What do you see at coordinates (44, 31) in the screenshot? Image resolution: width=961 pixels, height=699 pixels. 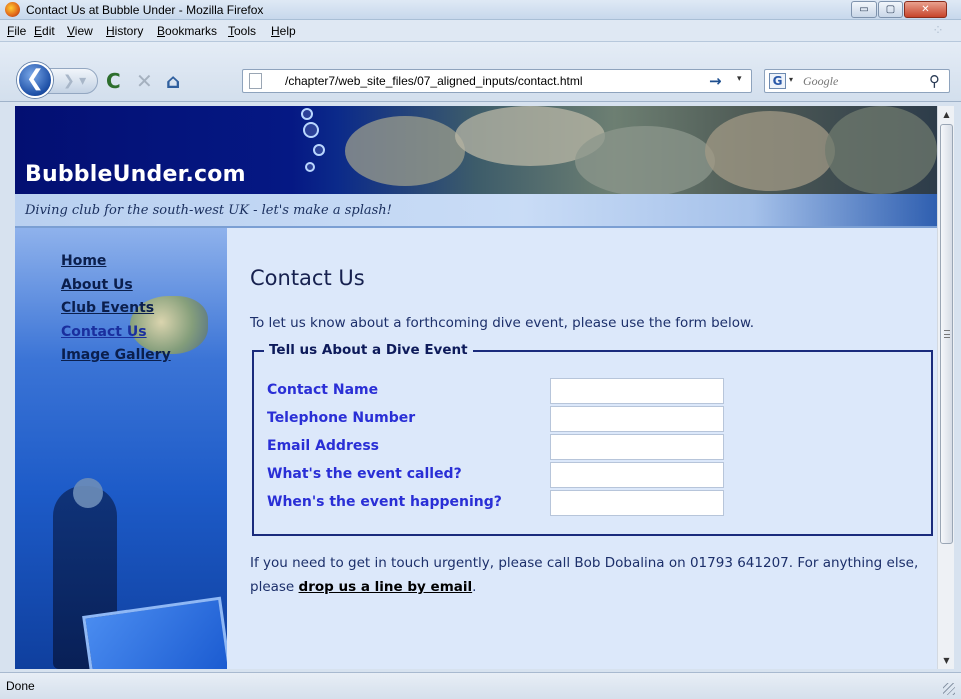 I see `menu-edit: Edit` at bounding box center [44, 31].